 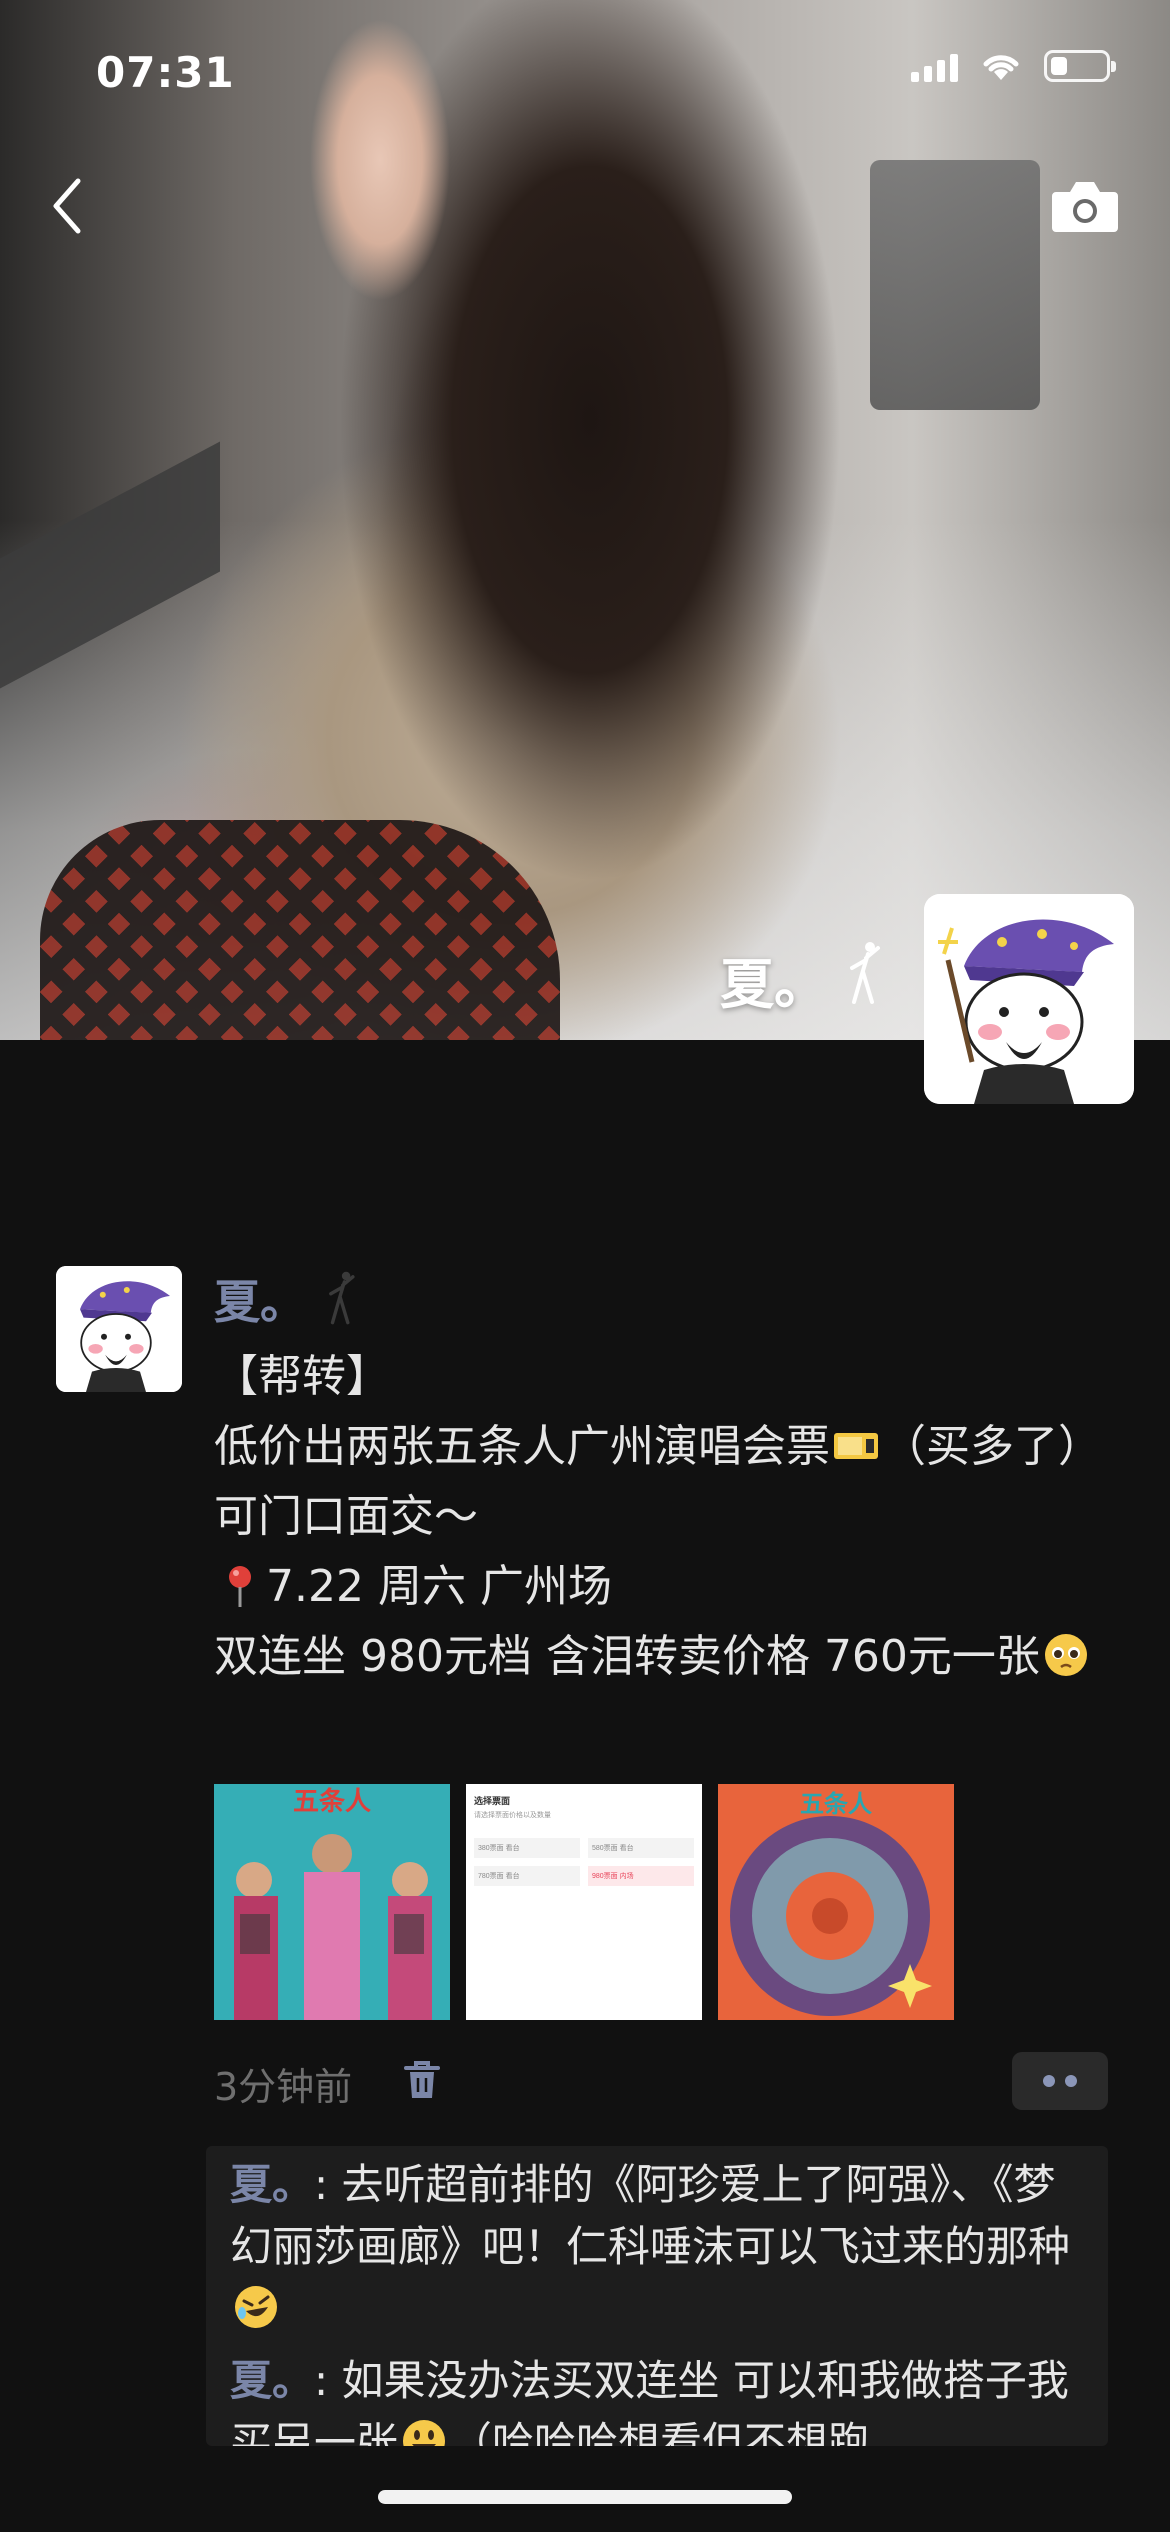 I want to click on ticket-option: 380票面 看台, so click(x=527, y=1848).